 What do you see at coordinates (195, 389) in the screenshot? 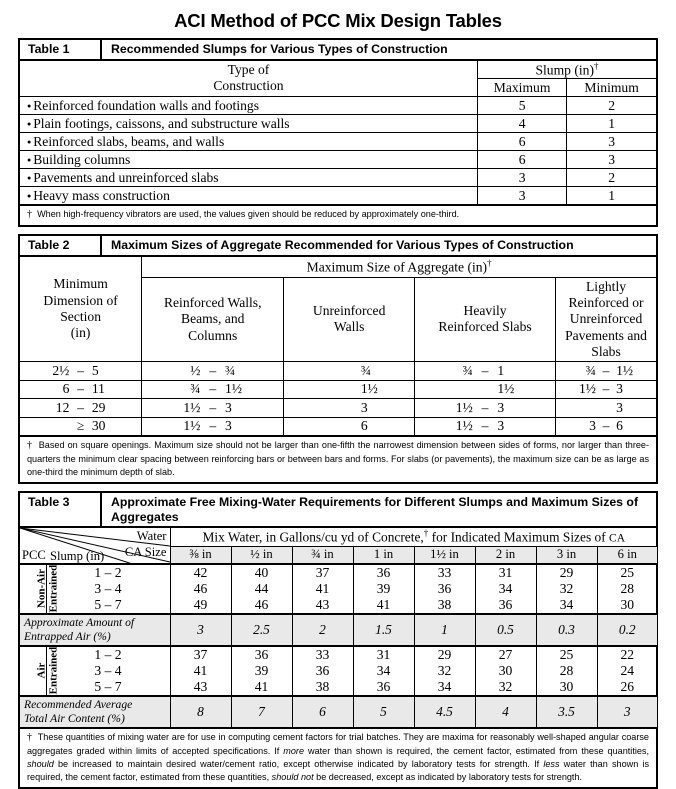
I see `range-low: ¾` at bounding box center [195, 389].